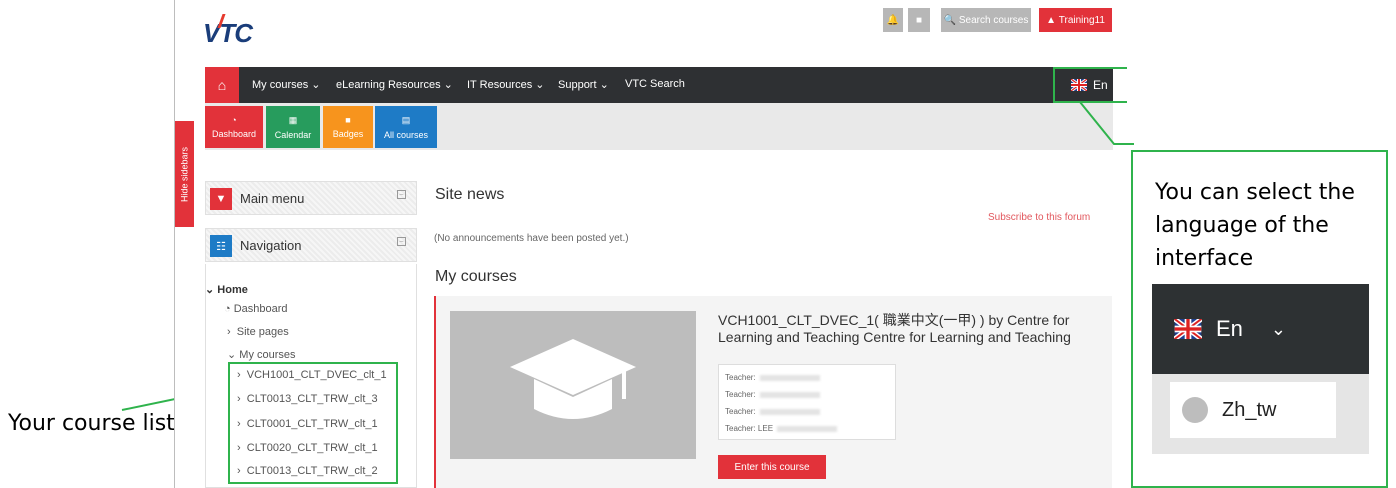 Image resolution: width=1396 pixels, height=488 pixels. I want to click on tree-course: › CLT0001_CLT_TRW_clt_1, so click(307, 424).